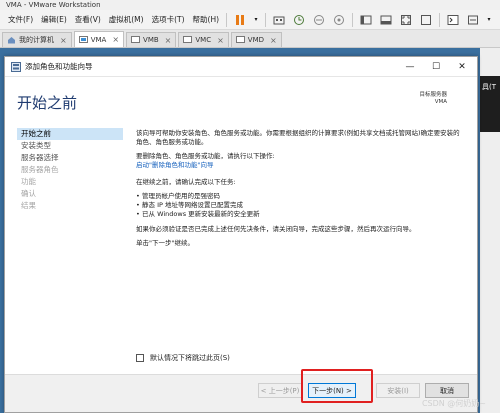 This screenshot has width=500, height=413. Describe the element at coordinates (319, 20) in the screenshot. I see `revert-snapshot-icon` at that location.